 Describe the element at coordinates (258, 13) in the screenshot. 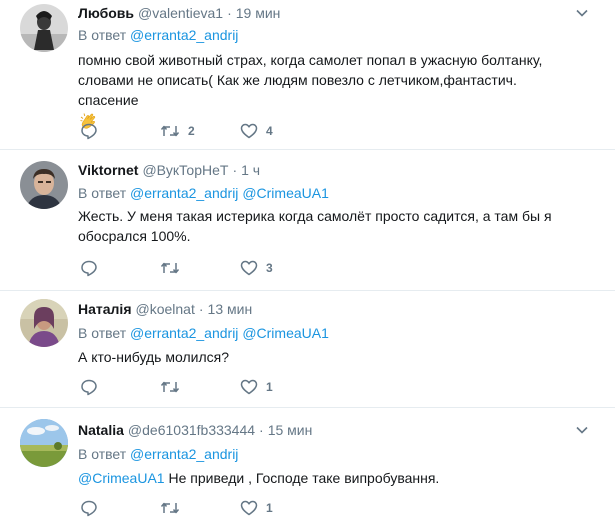

I see `timestamp: 19 мин` at that location.